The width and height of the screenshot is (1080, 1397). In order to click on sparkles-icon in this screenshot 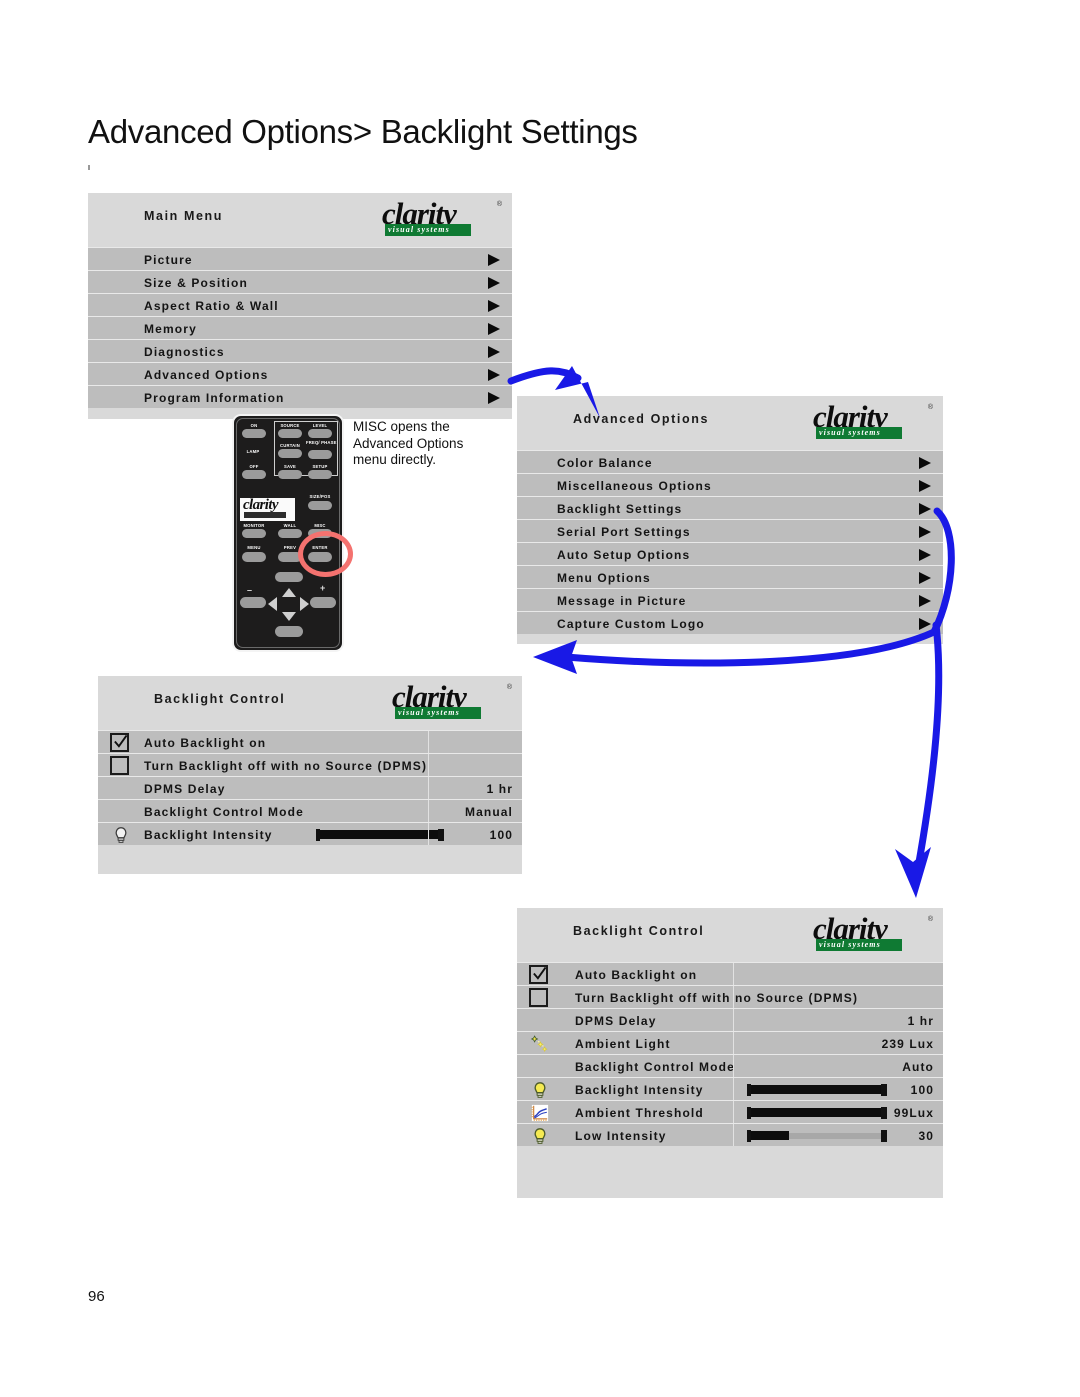, I will do `click(539, 1043)`.